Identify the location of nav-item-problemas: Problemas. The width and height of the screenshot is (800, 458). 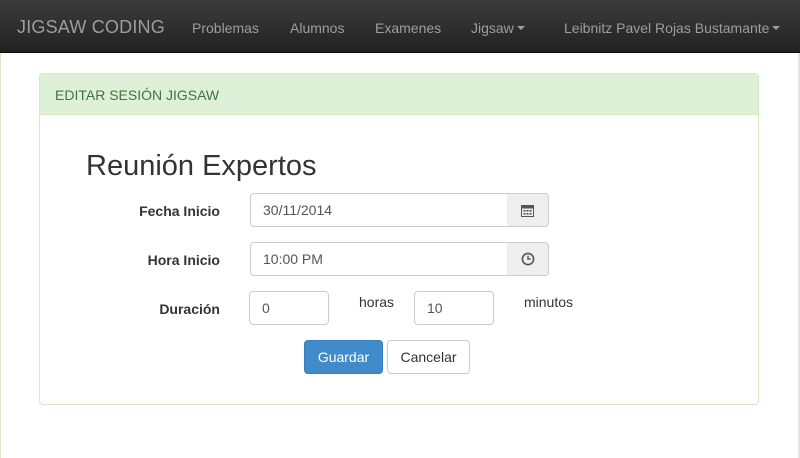
(225, 28).